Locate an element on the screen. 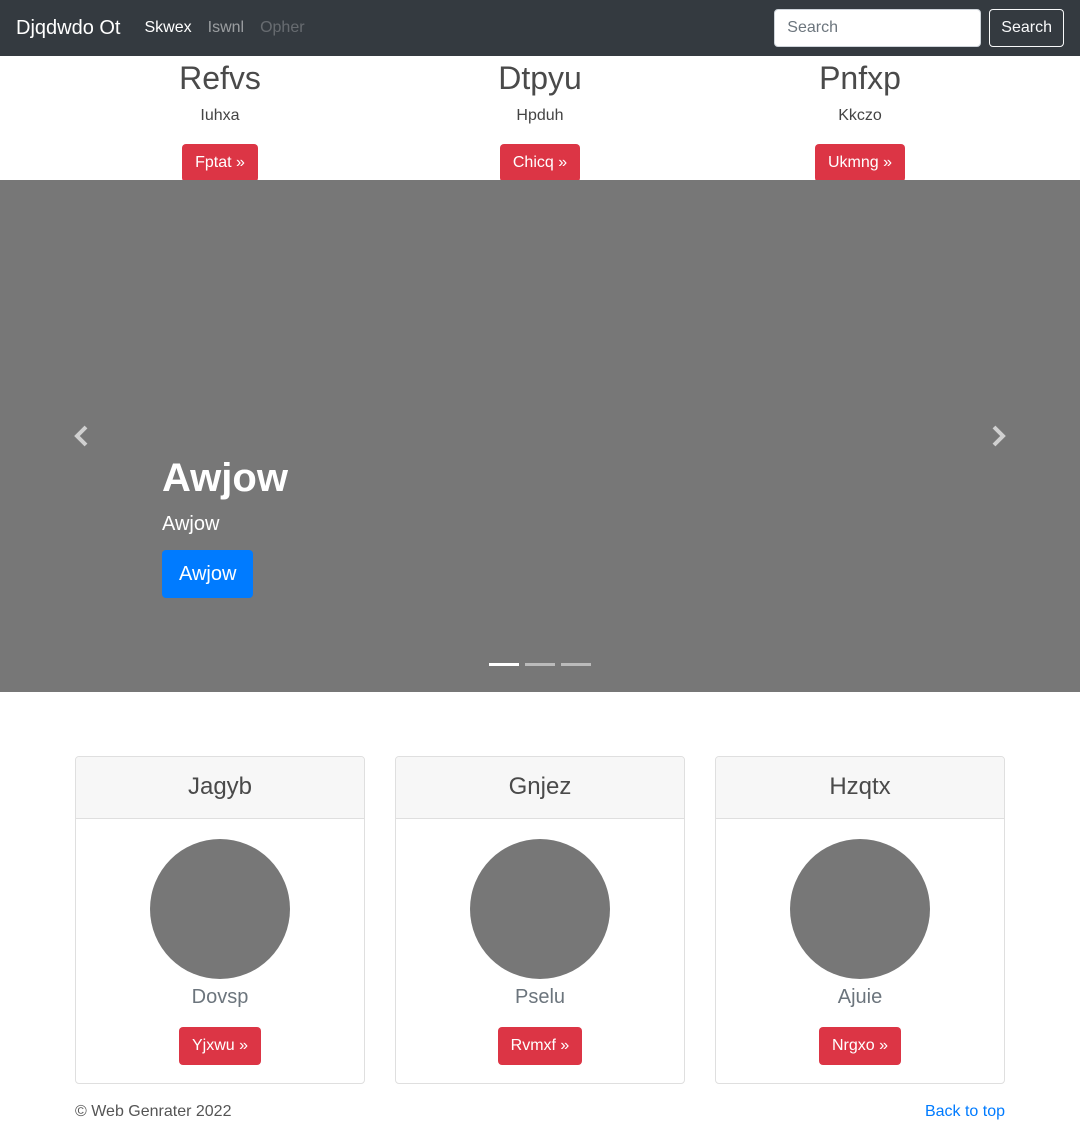 This screenshot has height=1124, width=1080. carousel-caption: Awjow Awjow Awjow is located at coordinates (225, 526).